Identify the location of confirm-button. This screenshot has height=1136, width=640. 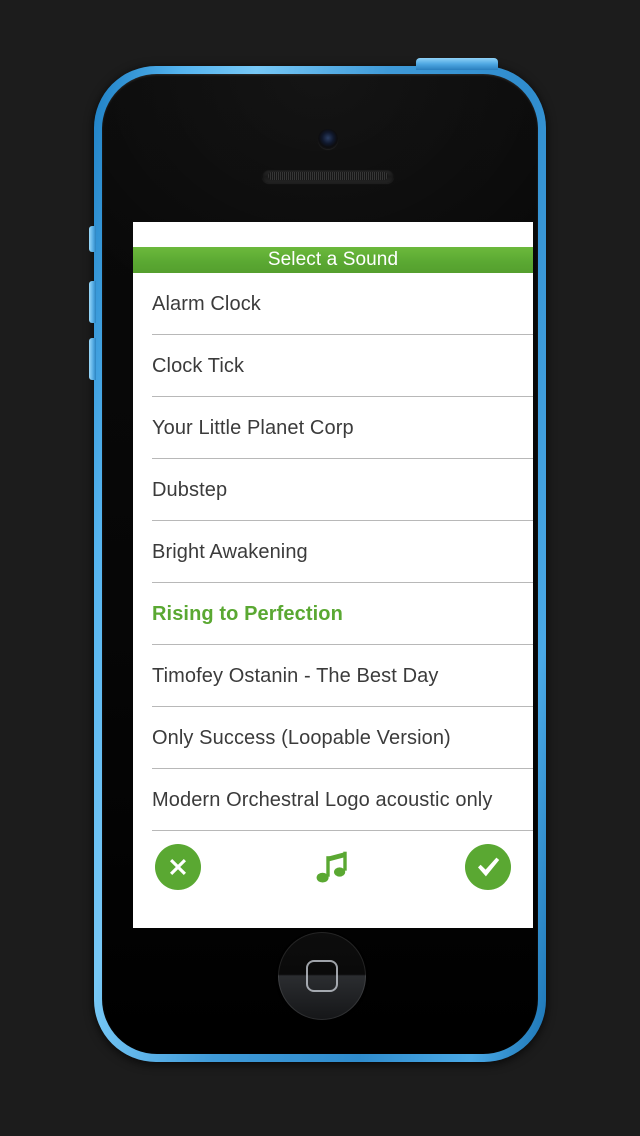
(488, 867).